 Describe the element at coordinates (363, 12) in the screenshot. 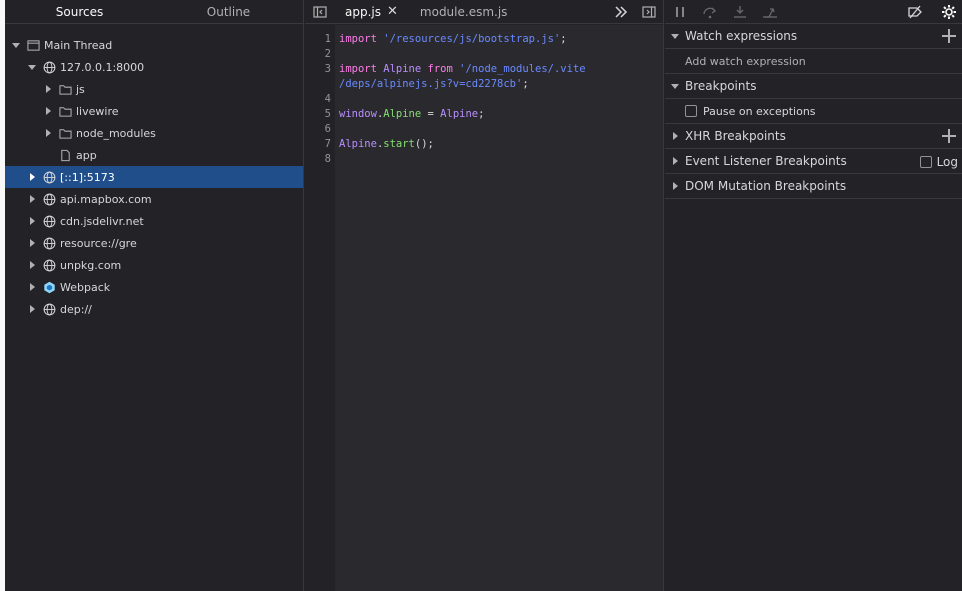

I see `editor-tab-label: app.js` at that location.